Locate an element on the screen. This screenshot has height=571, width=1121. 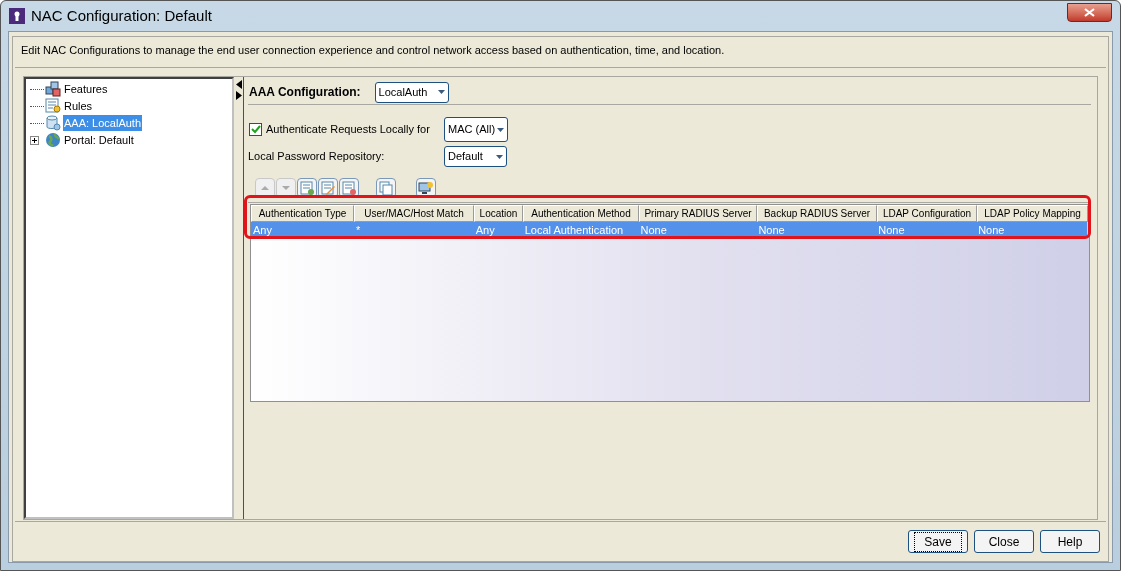
column-header: LDAP Policy Mapping is located at coordinates (1032, 213).